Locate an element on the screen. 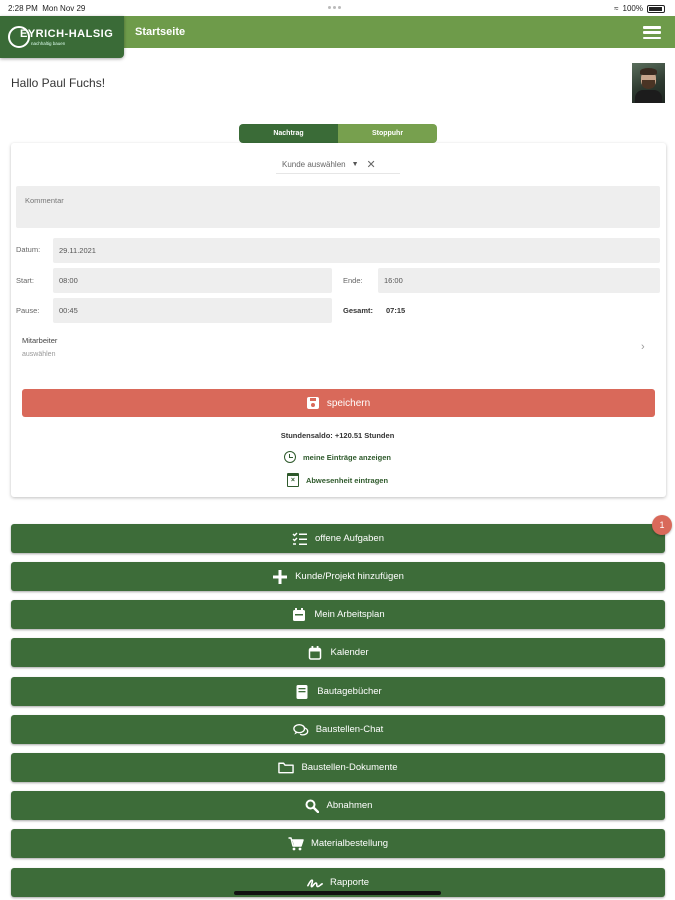 The height and width of the screenshot is (900, 675). tab-stoppuhr: Stoppuhr is located at coordinates (387, 133).